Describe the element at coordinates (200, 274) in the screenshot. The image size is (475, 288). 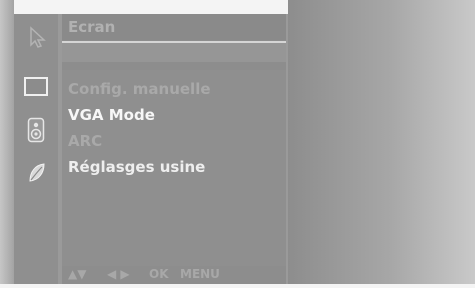
I see `menu-hint: MENU` at that location.